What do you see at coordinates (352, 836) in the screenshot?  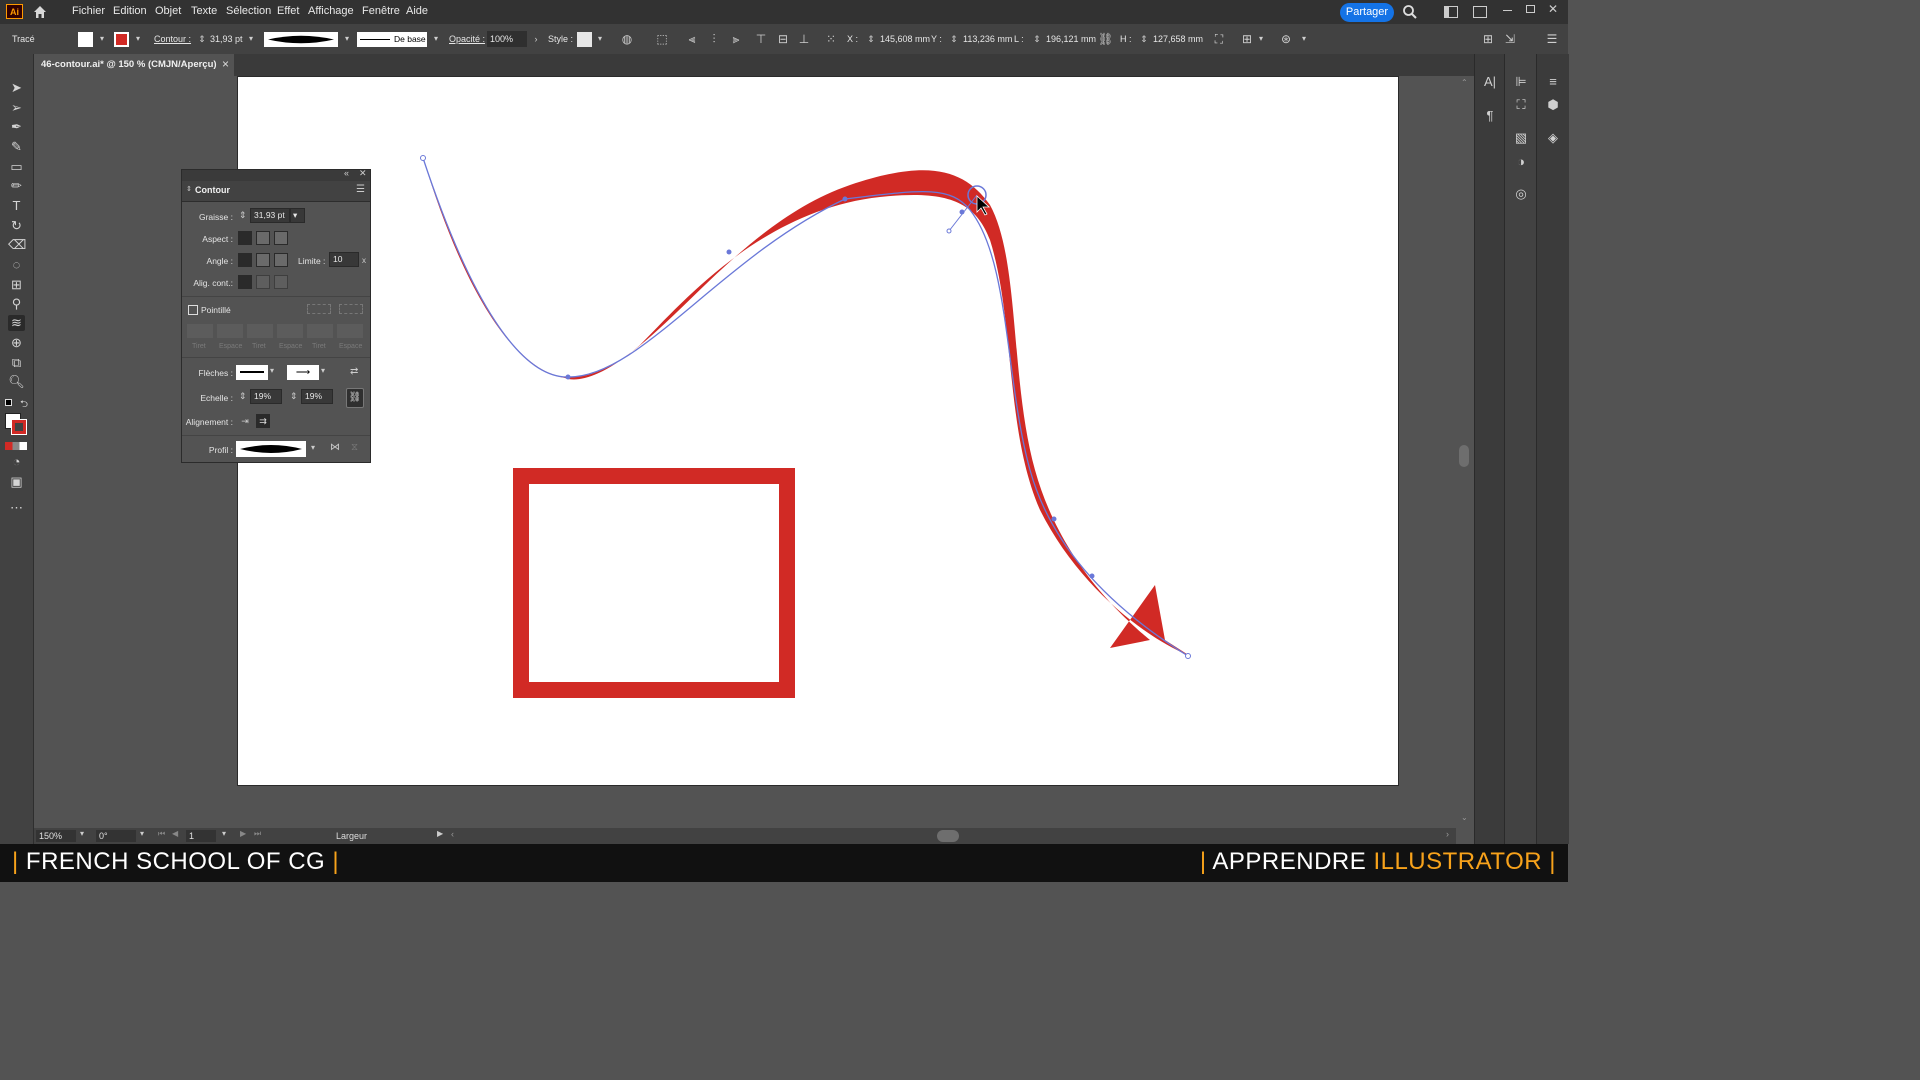 I see `current-tool-label: Largeur` at bounding box center [352, 836].